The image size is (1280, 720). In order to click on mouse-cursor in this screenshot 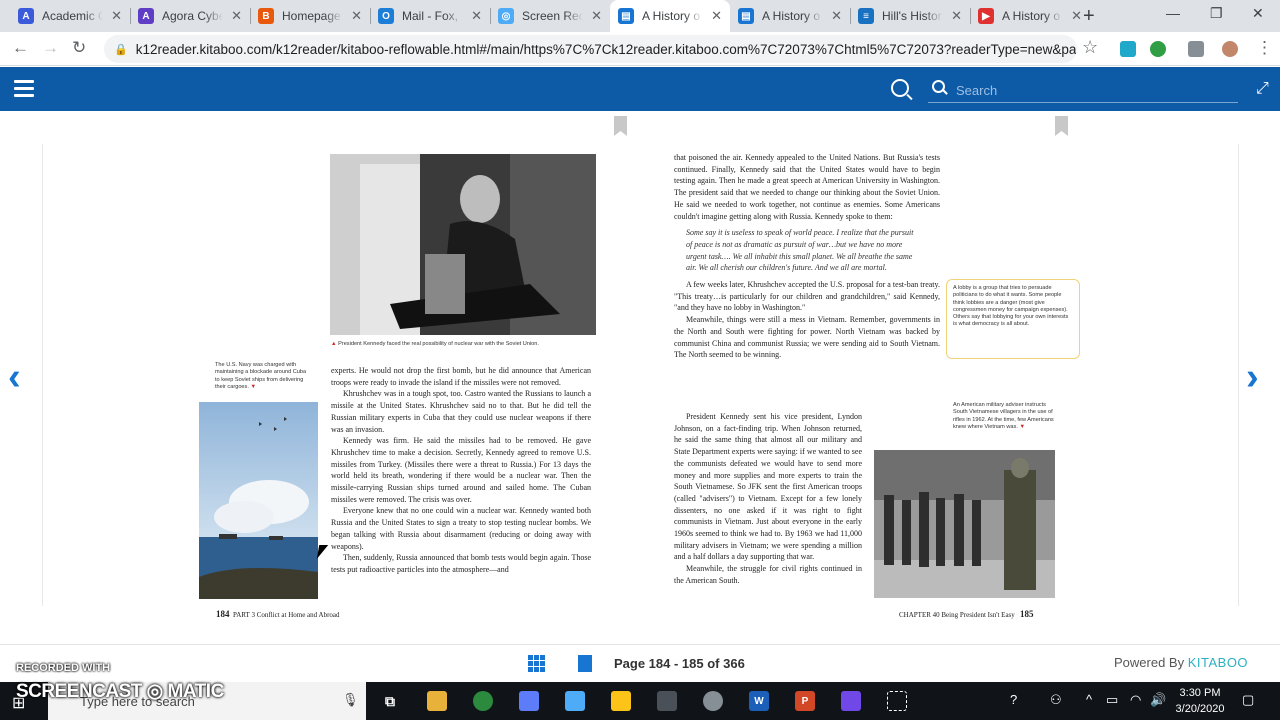, I will do `click(322, 552)`.